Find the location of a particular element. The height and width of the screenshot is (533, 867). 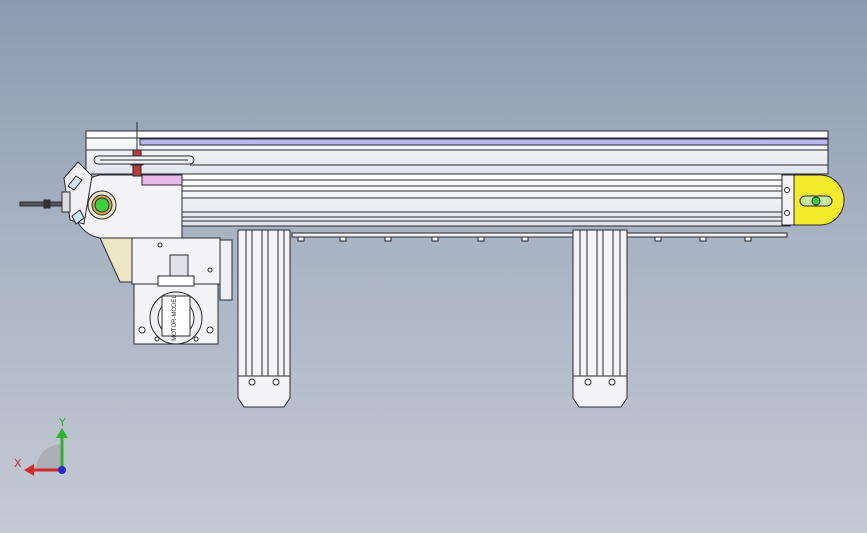

gear-motor: MOTOR-MODEL is located at coordinates (176, 310).